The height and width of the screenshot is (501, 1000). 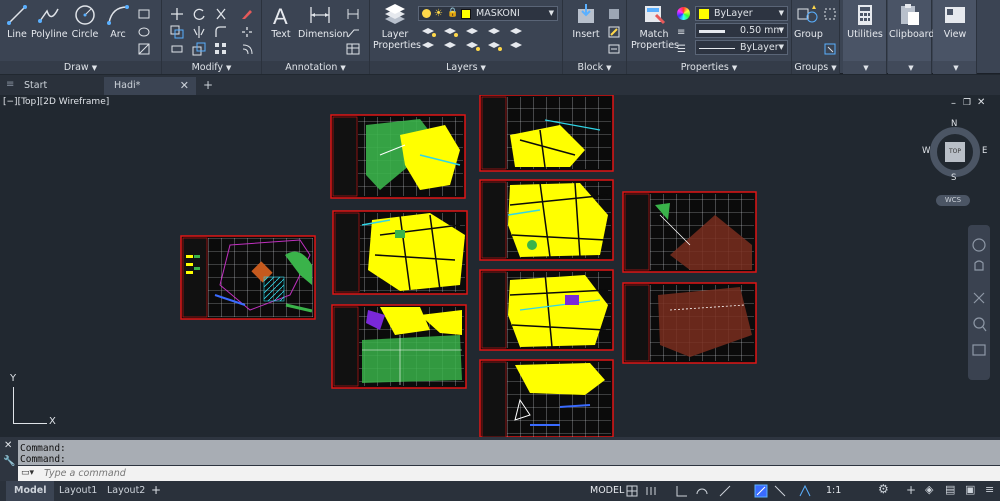 What do you see at coordinates (144, 32) in the screenshot?
I see `hatch-icon` at bounding box center [144, 32].